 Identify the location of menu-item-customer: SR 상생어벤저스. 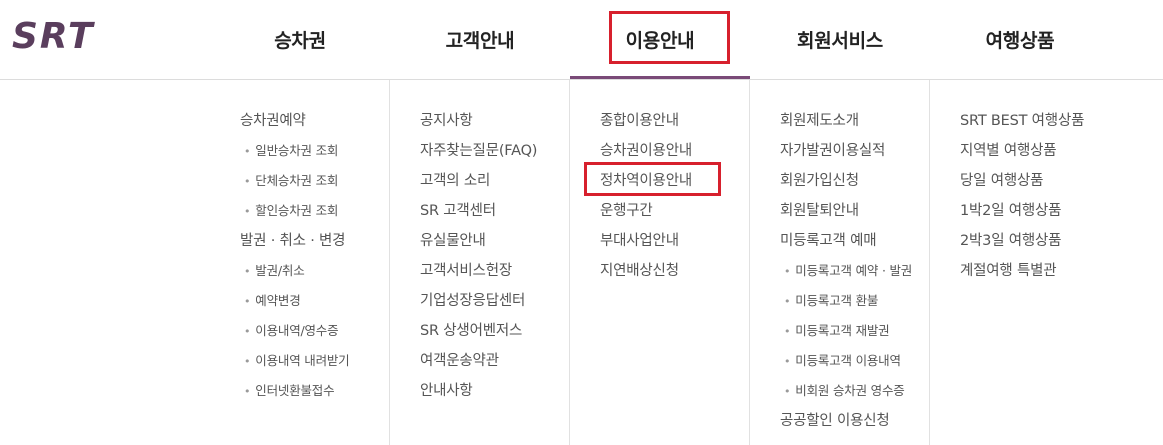
(495, 331).